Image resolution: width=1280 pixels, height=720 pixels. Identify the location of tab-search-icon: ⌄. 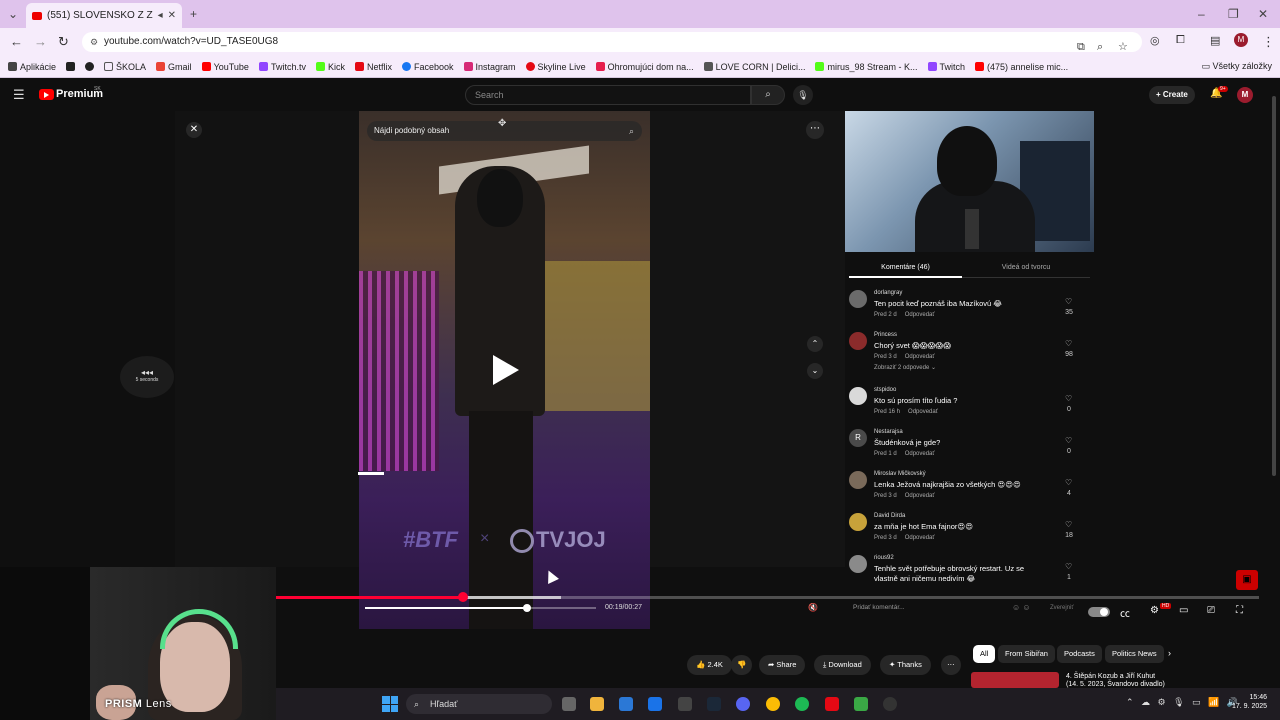
(13, 14).